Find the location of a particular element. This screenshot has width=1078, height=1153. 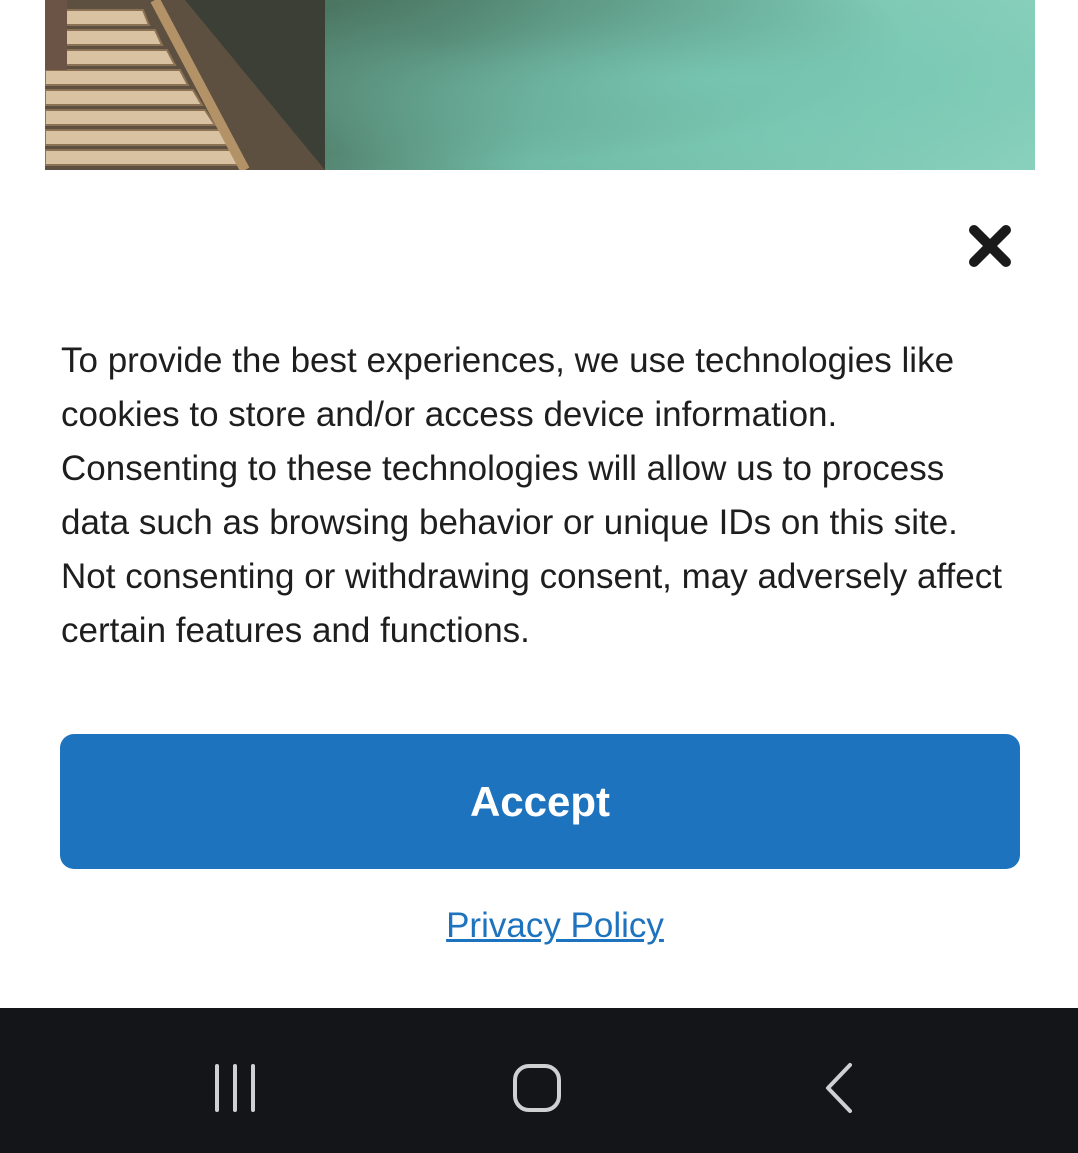

close-button is located at coordinates (990, 246).